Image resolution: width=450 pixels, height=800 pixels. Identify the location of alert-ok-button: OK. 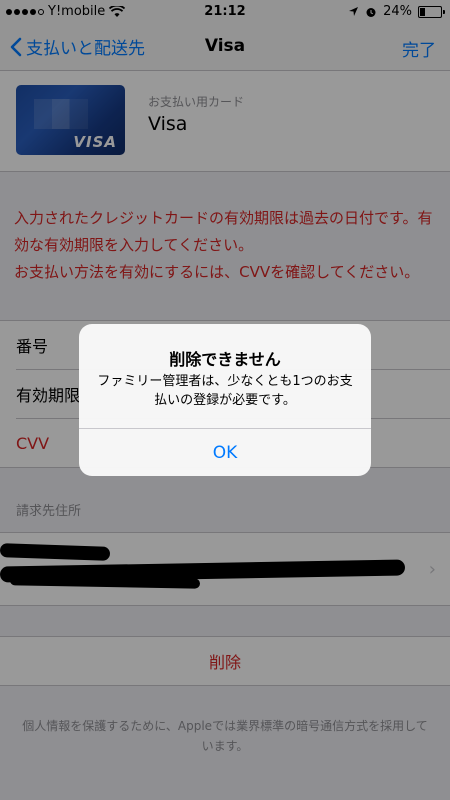
(225, 452).